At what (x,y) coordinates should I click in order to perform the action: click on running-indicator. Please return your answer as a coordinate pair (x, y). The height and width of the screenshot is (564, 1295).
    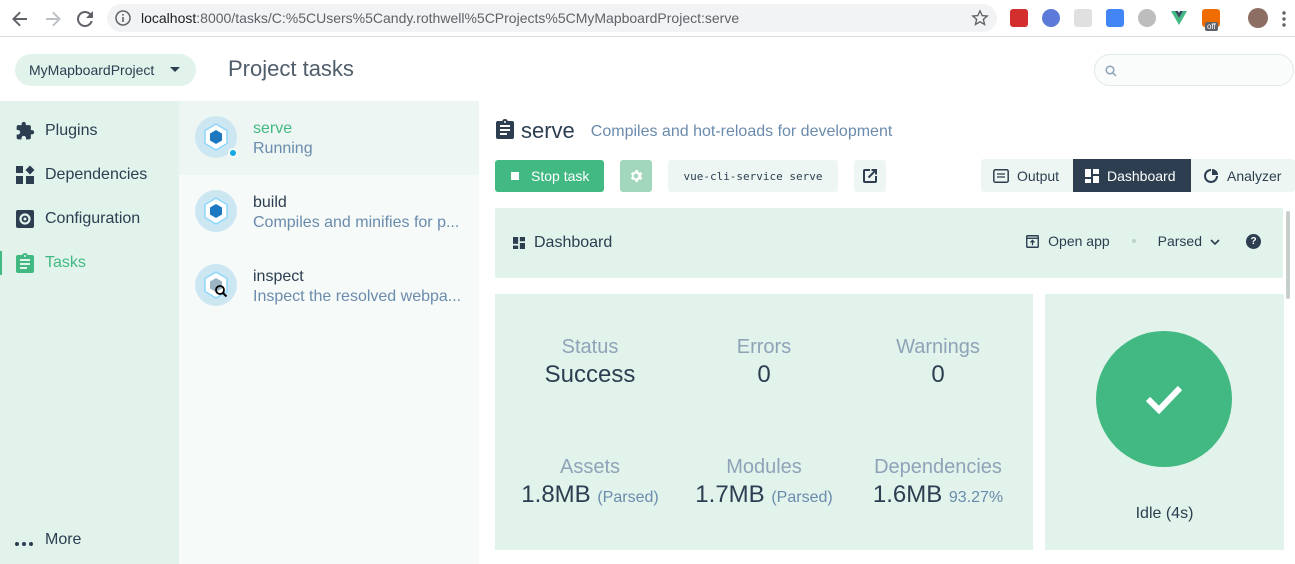
    Looking at the image, I should click on (233, 153).